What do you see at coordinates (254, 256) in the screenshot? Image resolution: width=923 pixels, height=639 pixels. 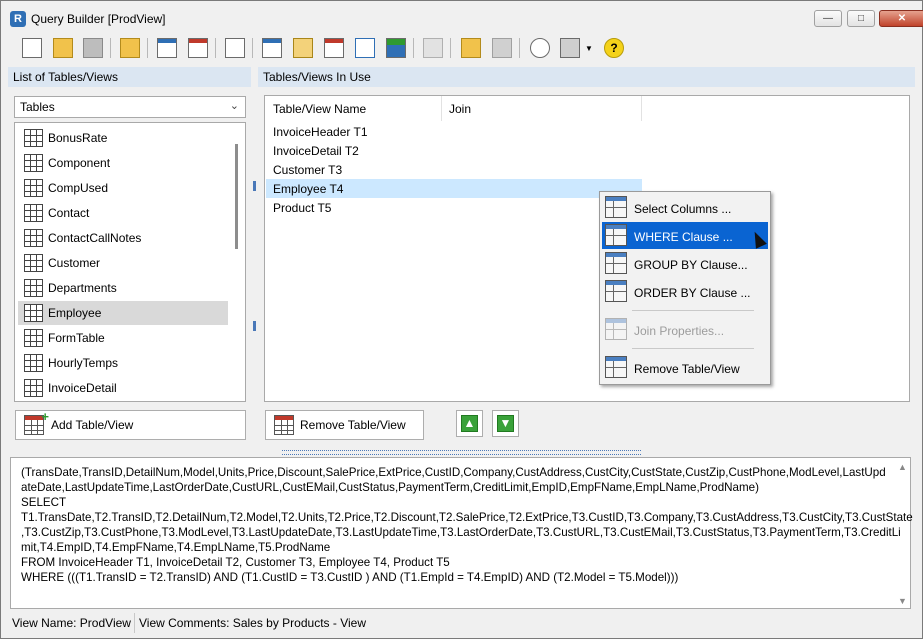 I see `panel-splitter` at bounding box center [254, 256].